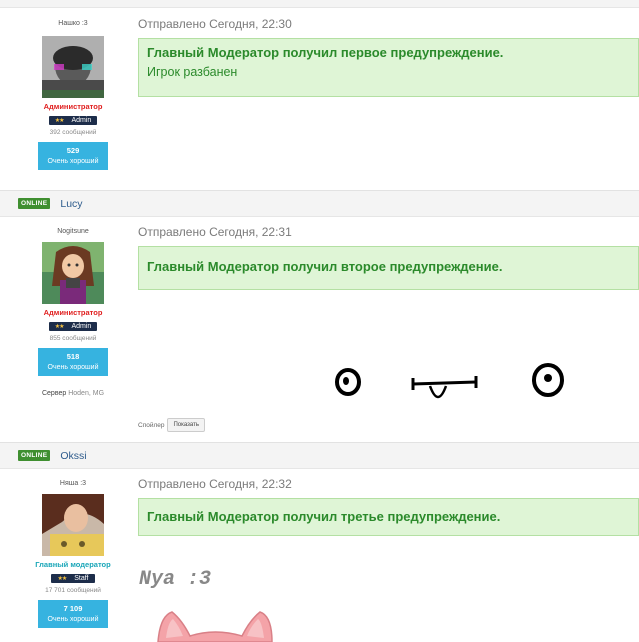  What do you see at coordinates (81, 578) in the screenshot?
I see `rank-label: Staff` at bounding box center [81, 578].